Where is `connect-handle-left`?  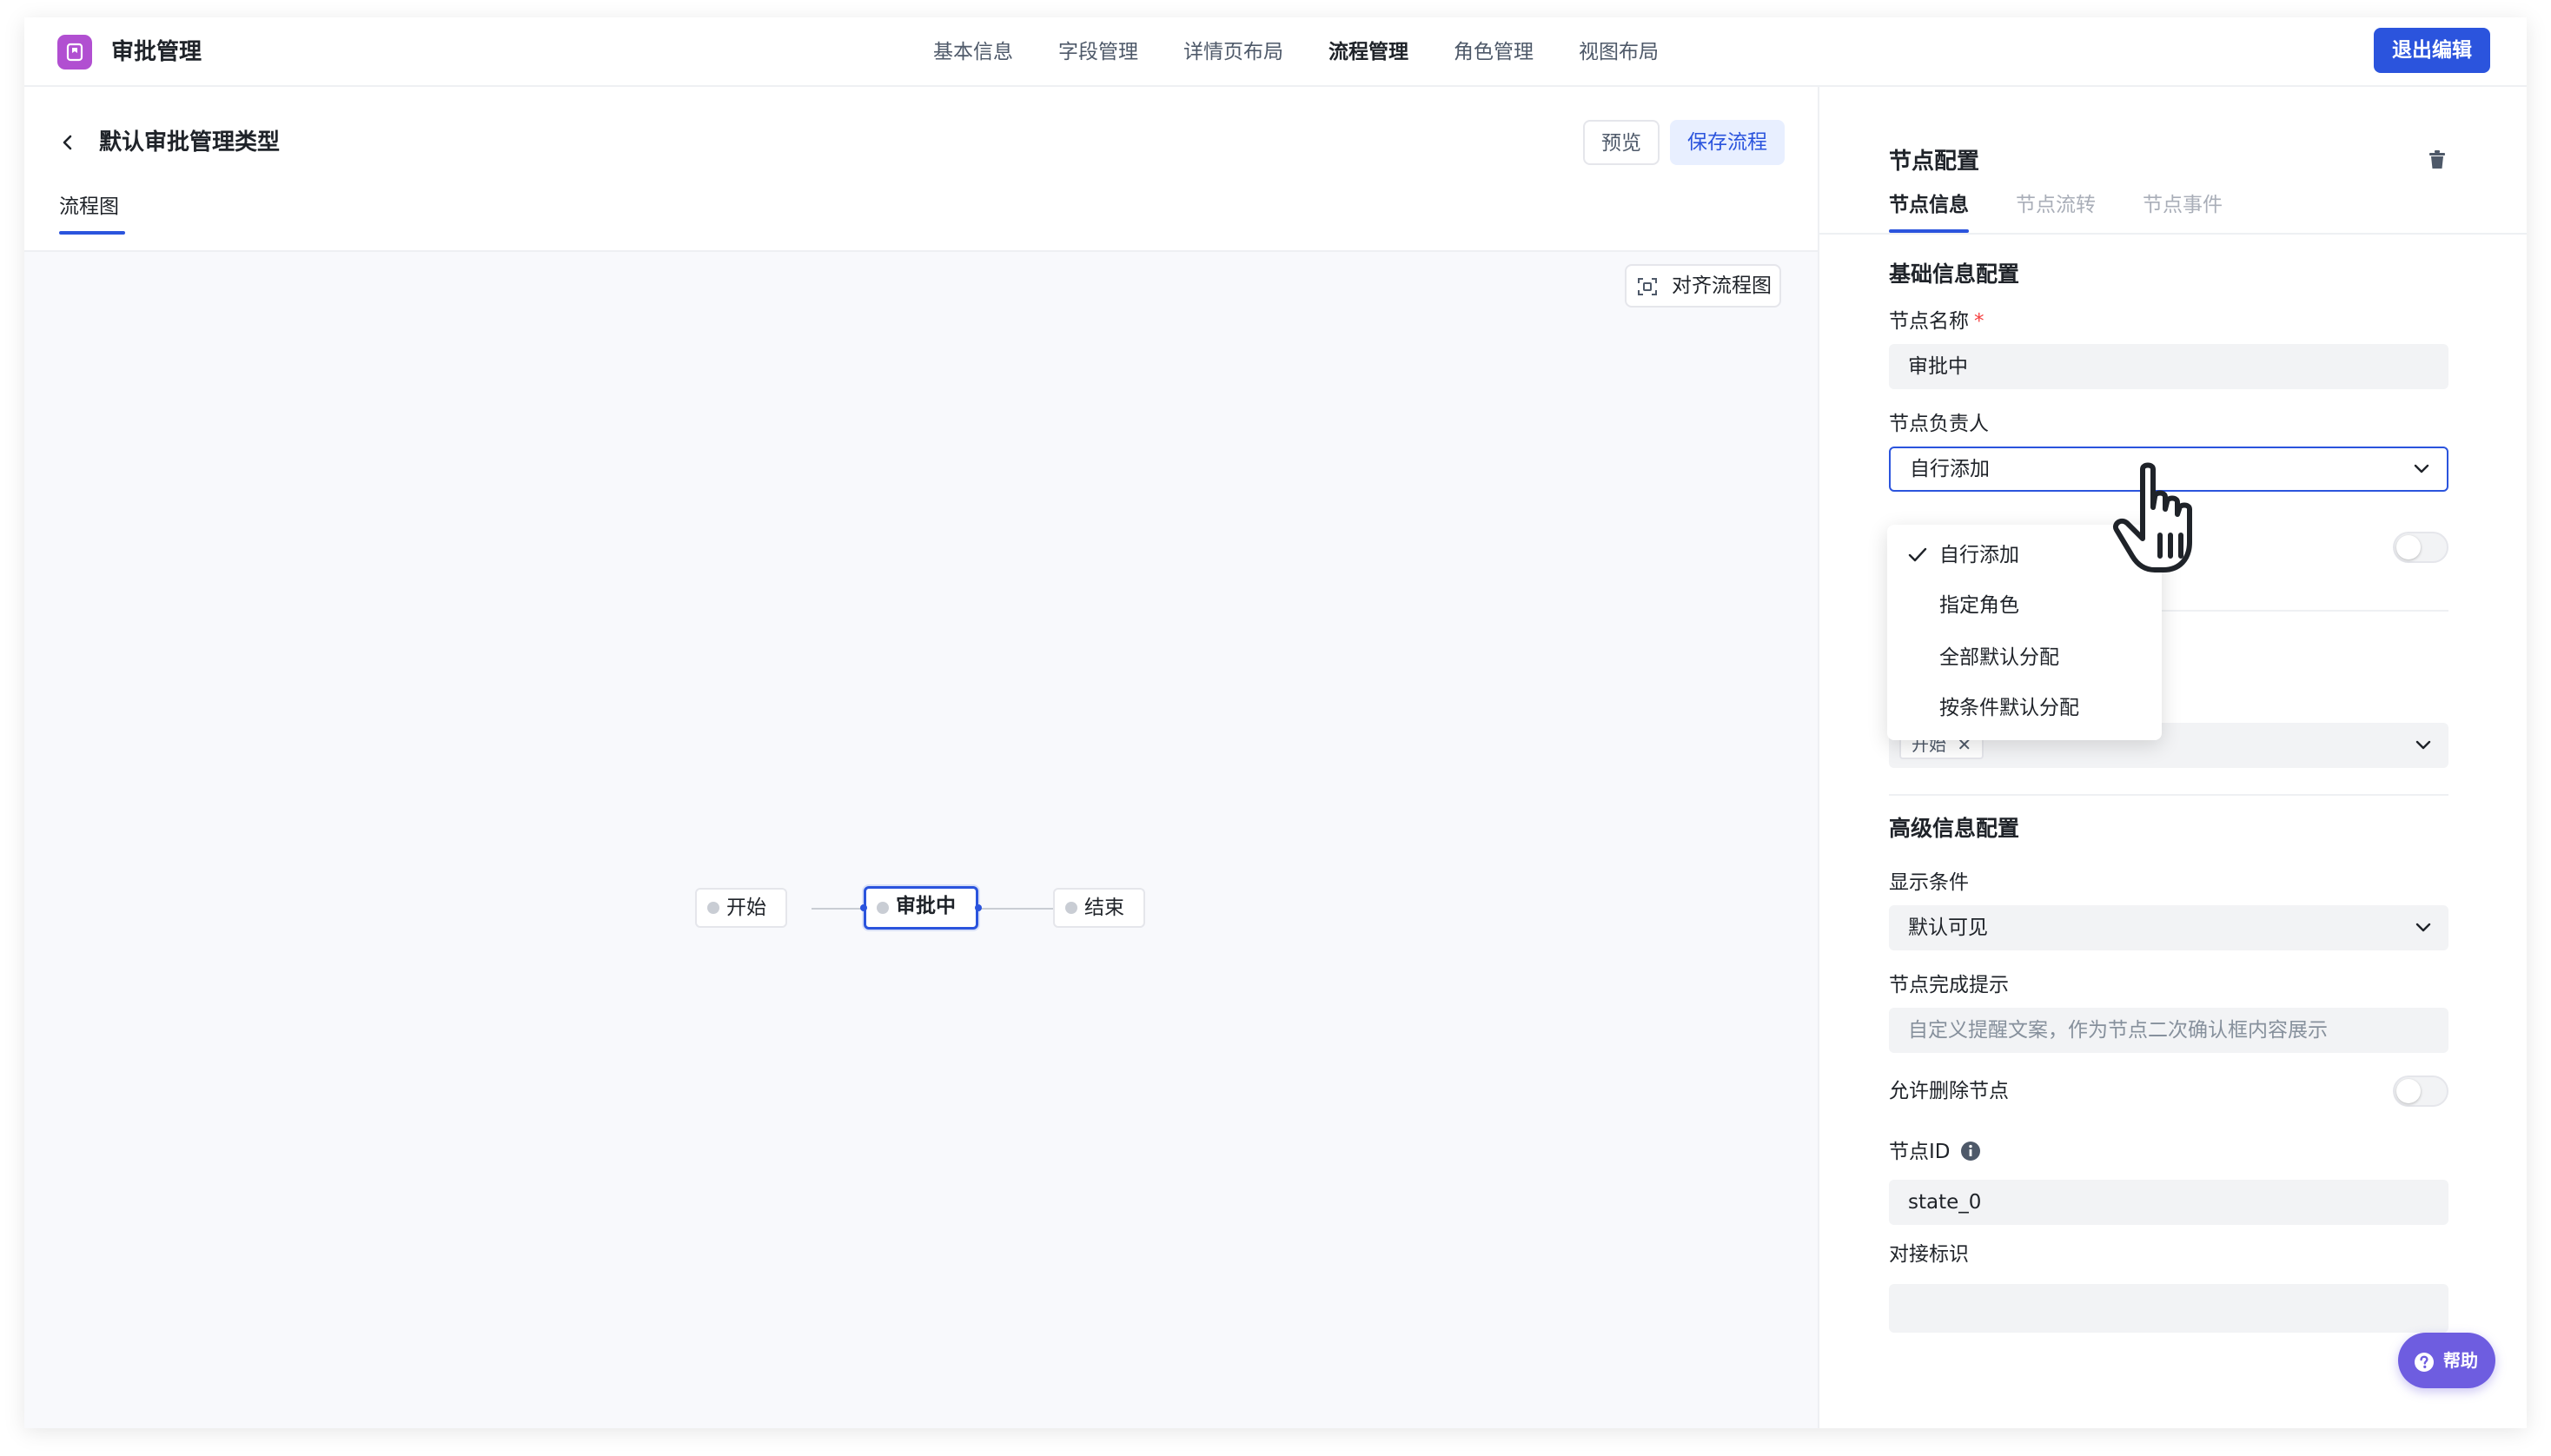
connect-handle-left is located at coordinates (863, 907).